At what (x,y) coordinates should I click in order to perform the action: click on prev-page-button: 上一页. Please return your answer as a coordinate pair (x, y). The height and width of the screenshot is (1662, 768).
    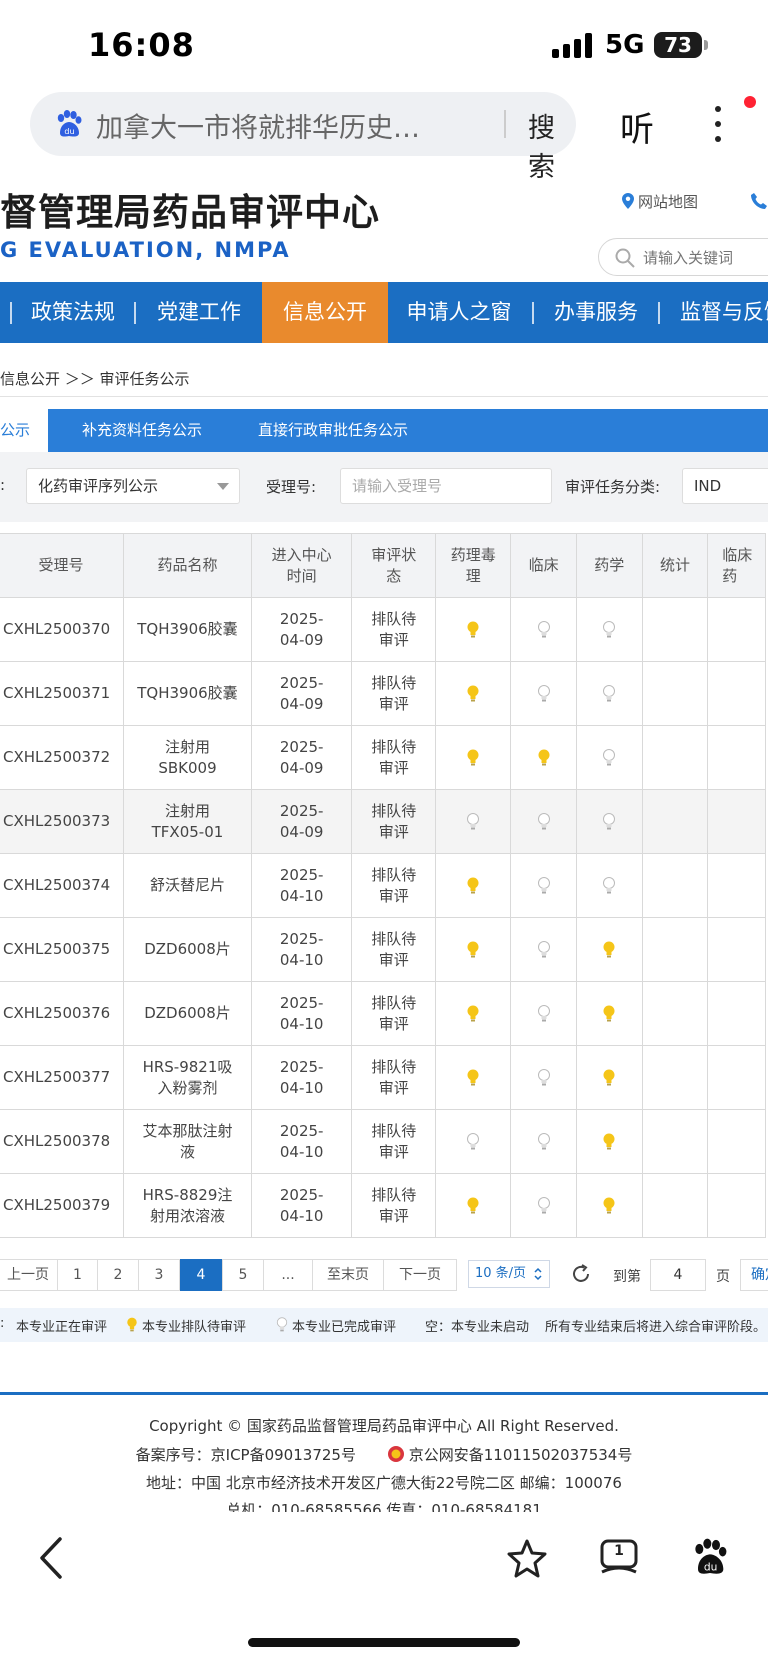
    Looking at the image, I should click on (29, 1275).